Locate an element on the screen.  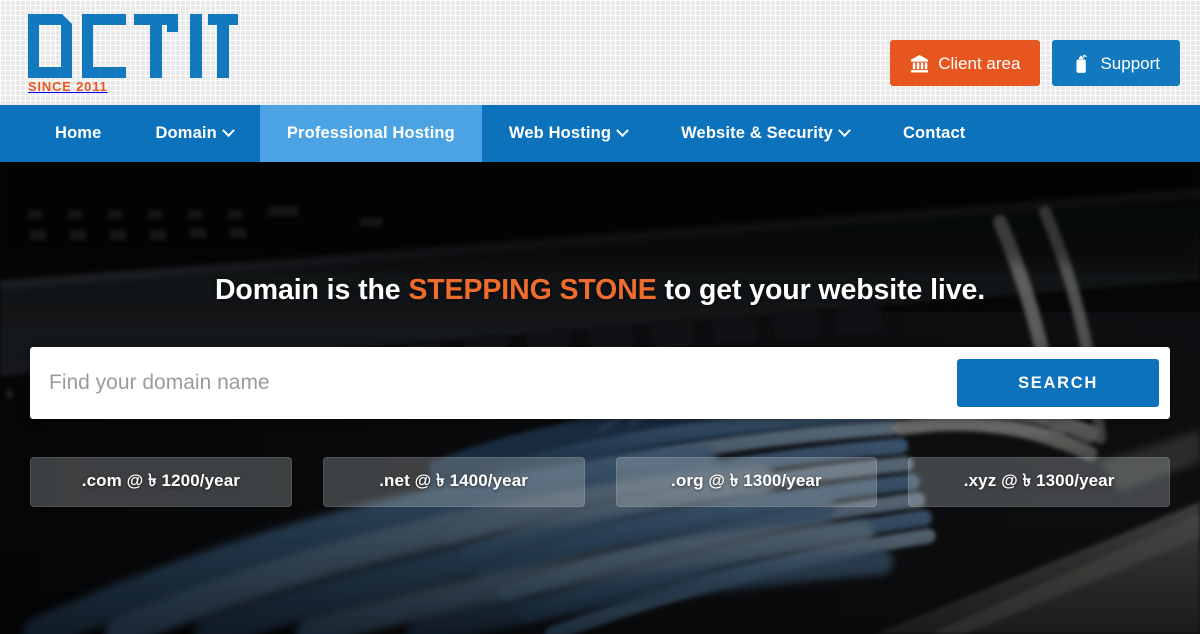
nav-label-web-hosting: Web Hosting is located at coordinates (560, 133).